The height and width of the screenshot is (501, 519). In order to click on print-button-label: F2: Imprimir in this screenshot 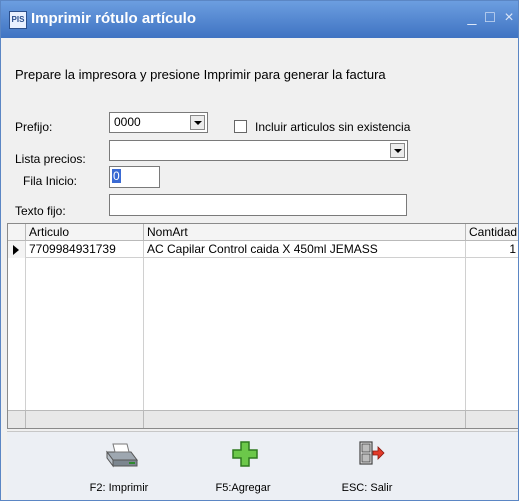, I will do `click(119, 488)`.